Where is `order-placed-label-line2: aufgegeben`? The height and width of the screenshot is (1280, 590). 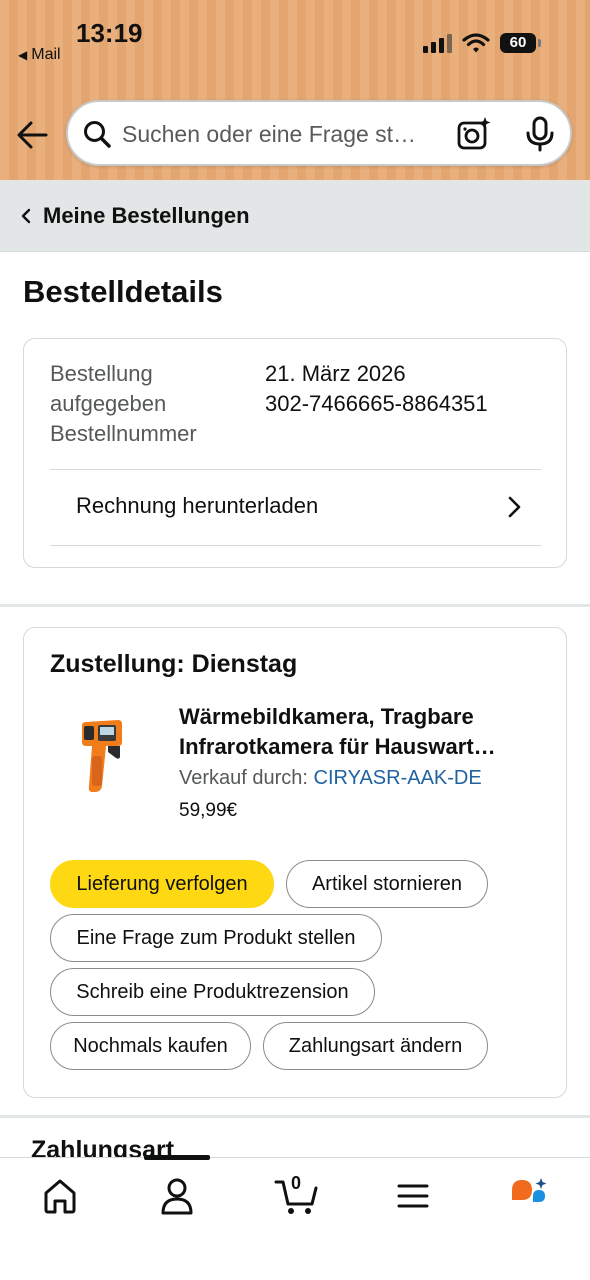 order-placed-label-line2: aufgegeben is located at coordinates (108, 403).